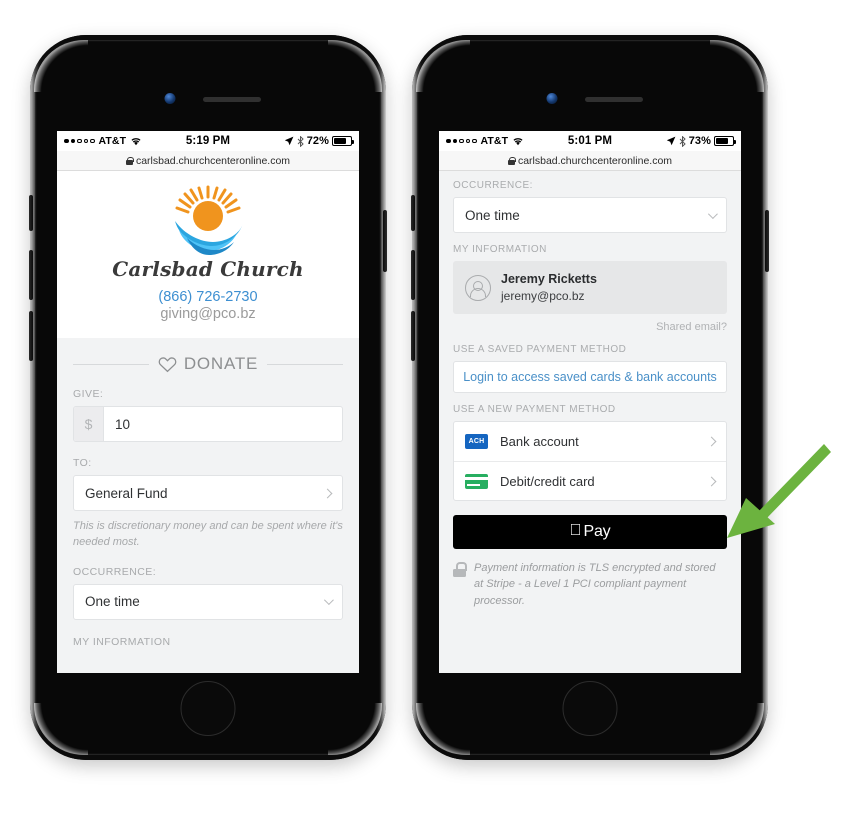 The width and height of the screenshot is (860, 825). Describe the element at coordinates (208, 220) in the screenshot. I see `sun-wave-logo-icon` at that location.